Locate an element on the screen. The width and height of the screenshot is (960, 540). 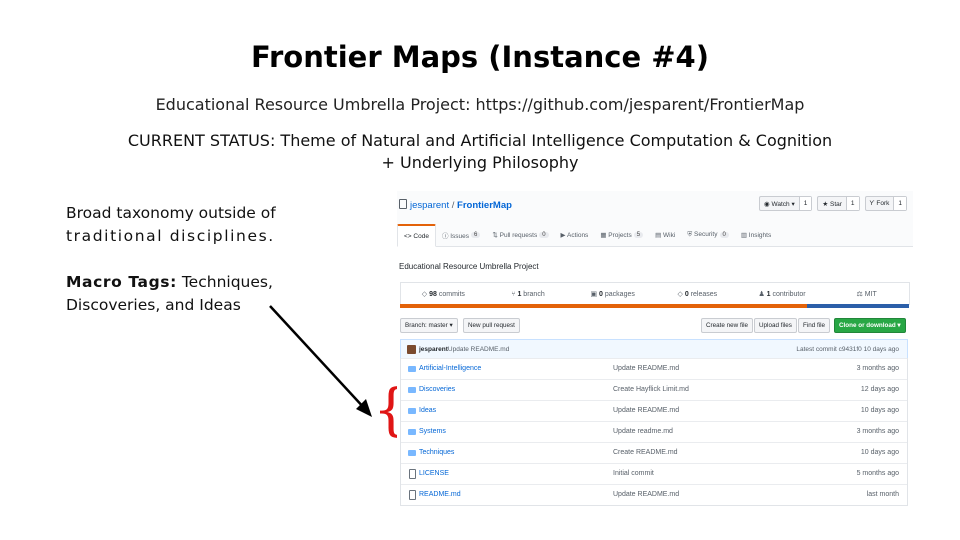
file-name: Techniques is located at coordinates (436, 452).